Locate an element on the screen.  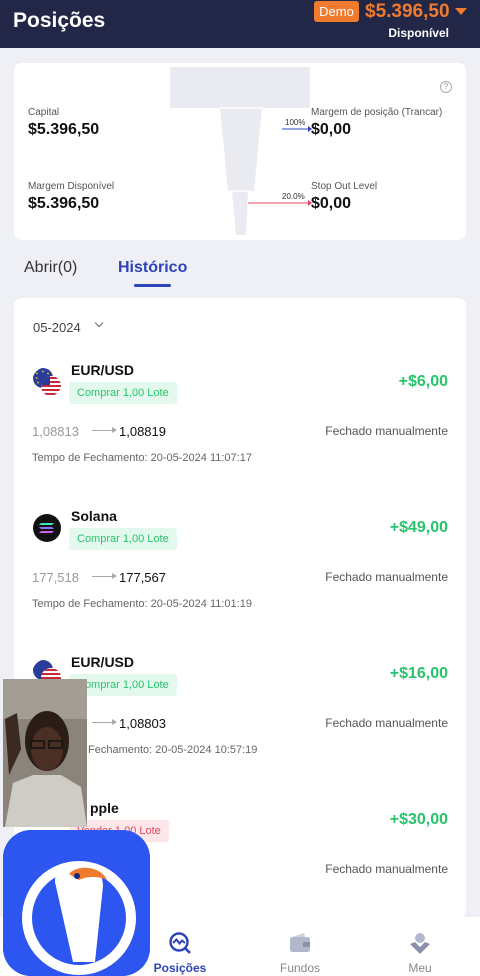
app-header: Posições Demo $5.396,50 Disponível is located at coordinates (240, 24).